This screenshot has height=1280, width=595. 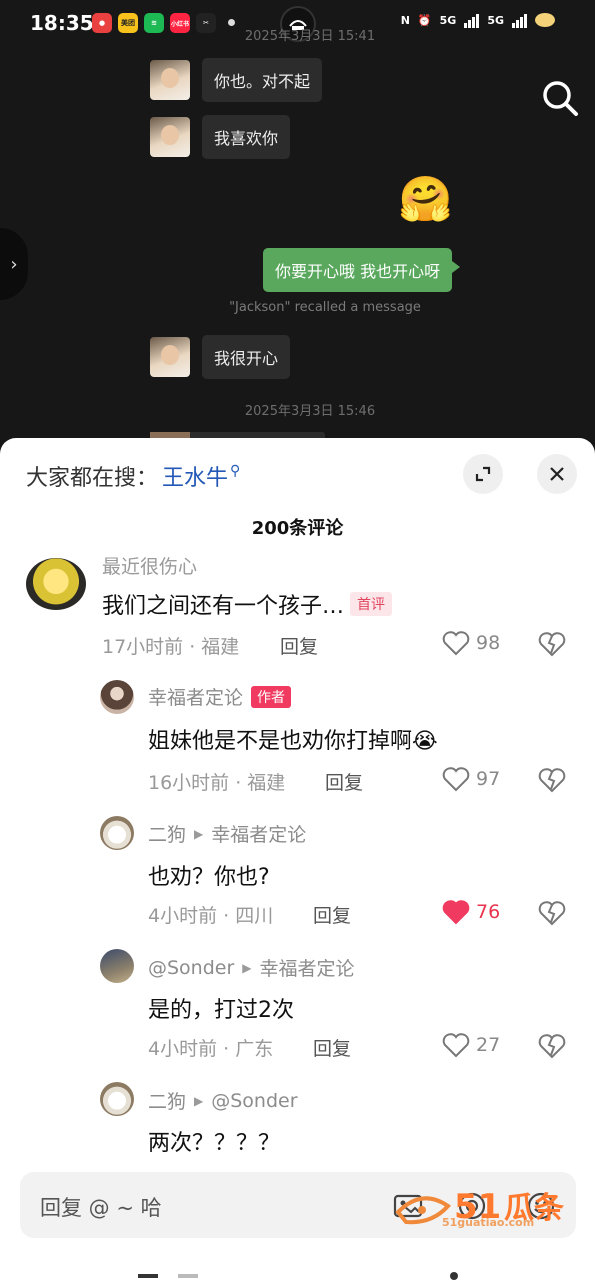 What do you see at coordinates (217, 783) in the screenshot?
I see `comment-time-location: 16小时前 · 福建` at bounding box center [217, 783].